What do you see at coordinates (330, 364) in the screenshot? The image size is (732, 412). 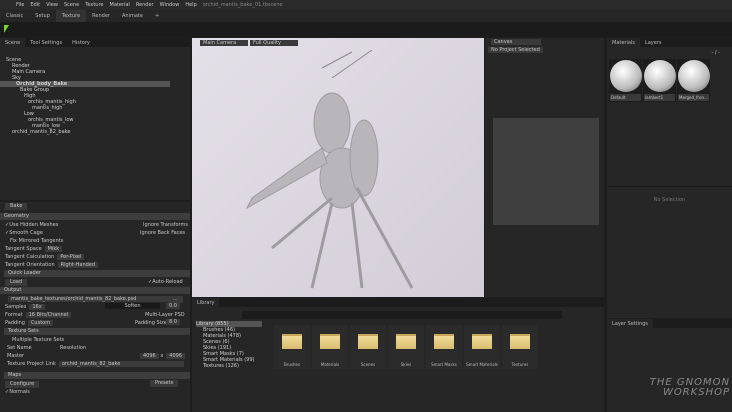 I see `label: Materials` at bounding box center [330, 364].